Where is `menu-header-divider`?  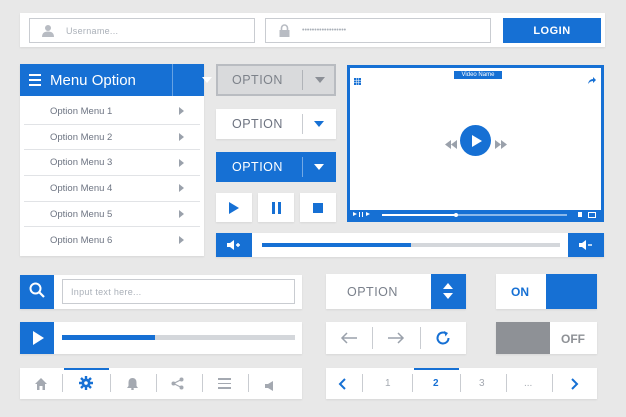
menu-header-divider is located at coordinates (172, 80).